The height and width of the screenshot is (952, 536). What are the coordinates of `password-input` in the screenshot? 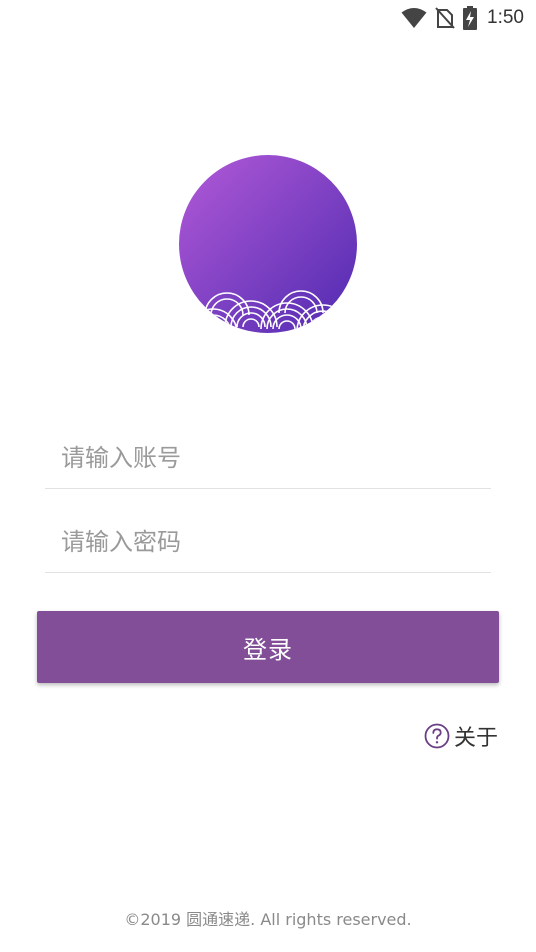 It's located at (268, 542).